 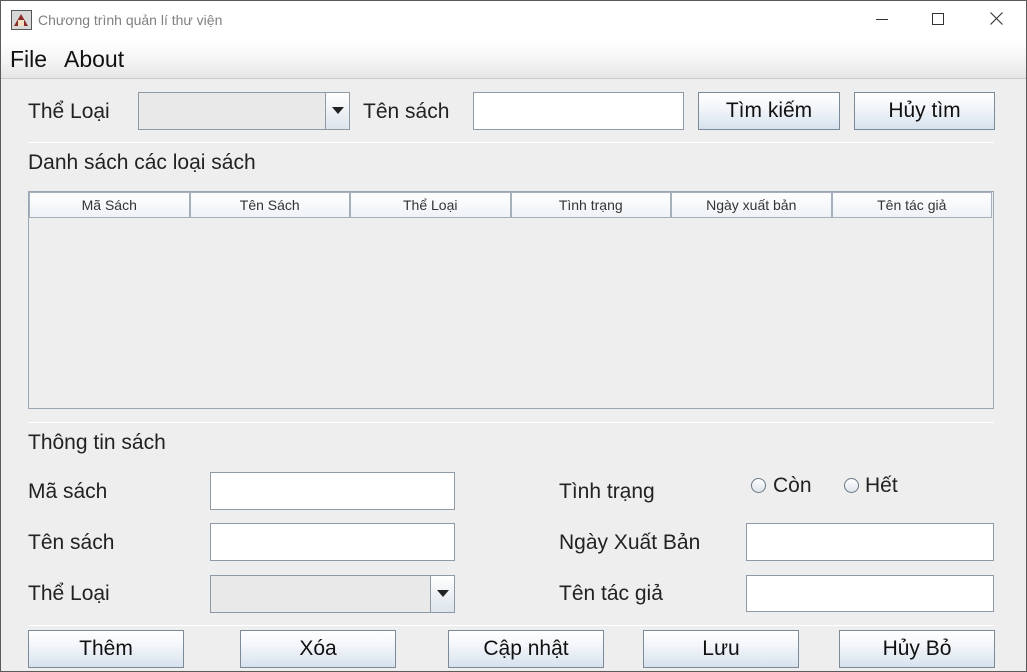 What do you see at coordinates (28, 59) in the screenshot?
I see `menu-file: File` at bounding box center [28, 59].